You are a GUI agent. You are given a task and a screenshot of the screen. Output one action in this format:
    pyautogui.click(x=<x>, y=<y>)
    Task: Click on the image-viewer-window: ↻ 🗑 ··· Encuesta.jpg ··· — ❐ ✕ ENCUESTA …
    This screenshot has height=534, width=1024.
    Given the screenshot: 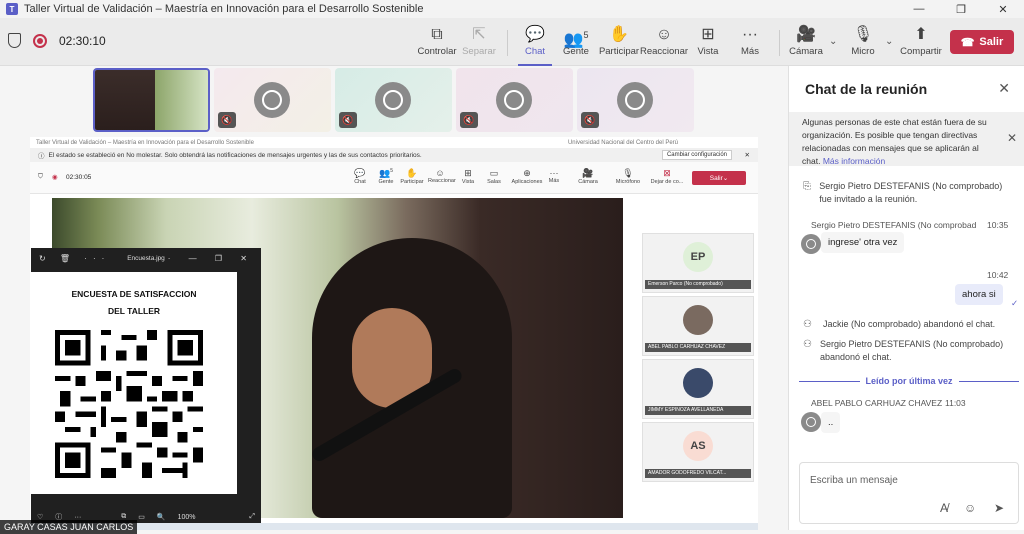 What is the action you would take?
    pyautogui.click(x=146, y=389)
    